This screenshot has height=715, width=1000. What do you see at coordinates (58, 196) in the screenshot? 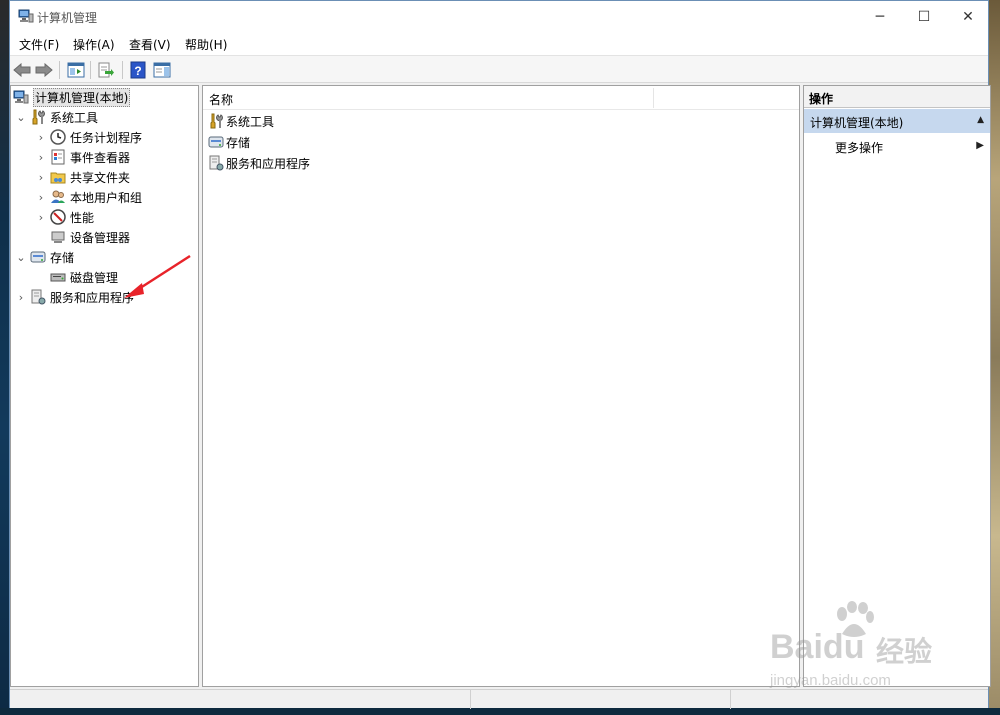
I see `users-icon` at bounding box center [58, 196].